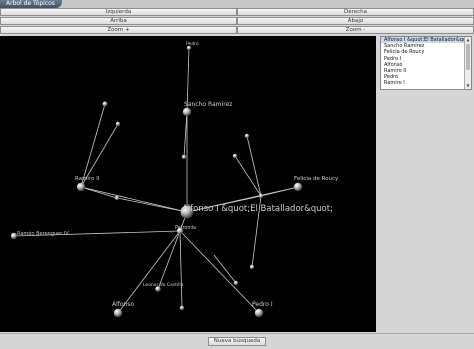 This screenshot has width=474, height=349. Describe the element at coordinates (185, 228) in the screenshot. I see `graph-node-label: Petronila` at that location.